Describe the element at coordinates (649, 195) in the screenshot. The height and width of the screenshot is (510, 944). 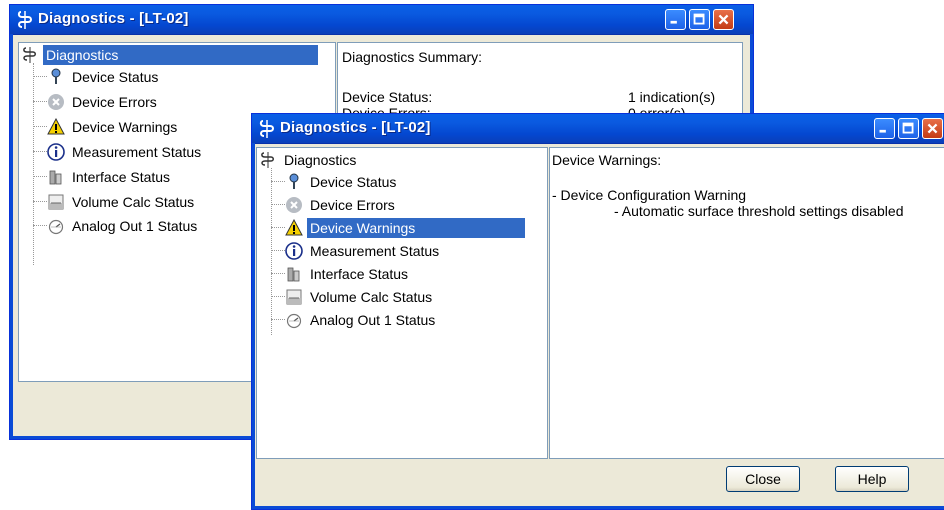
I see `detail-line-1: - Device Configuration Warning` at that location.